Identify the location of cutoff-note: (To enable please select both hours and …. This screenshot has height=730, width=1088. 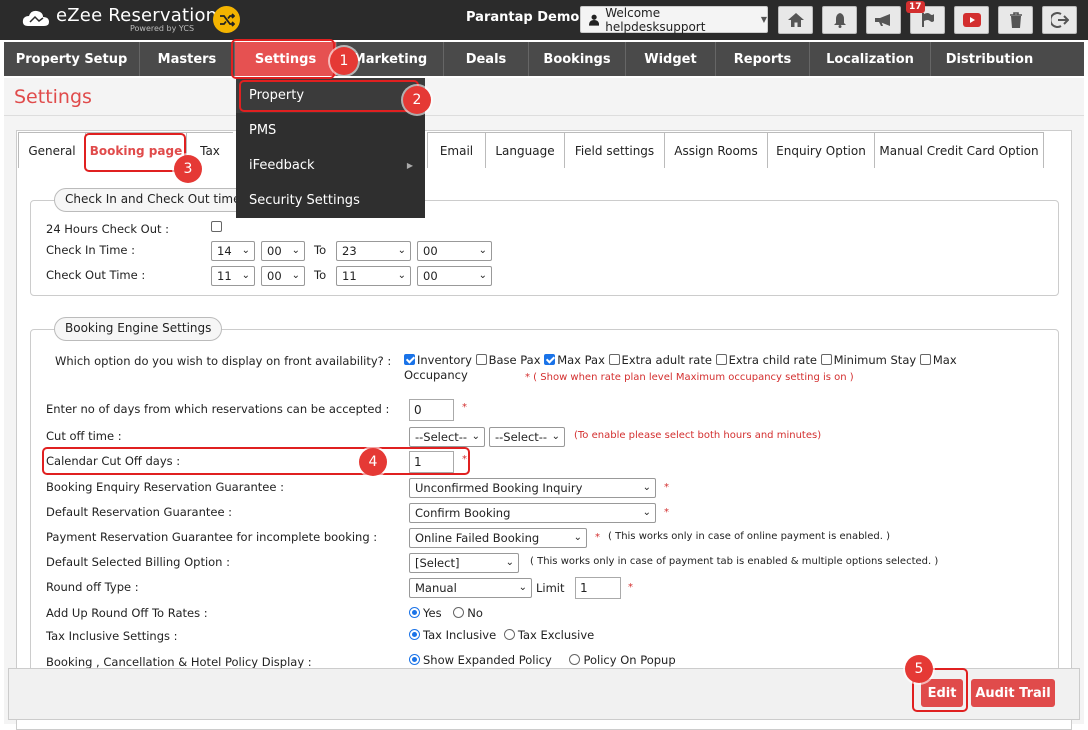
(698, 435).